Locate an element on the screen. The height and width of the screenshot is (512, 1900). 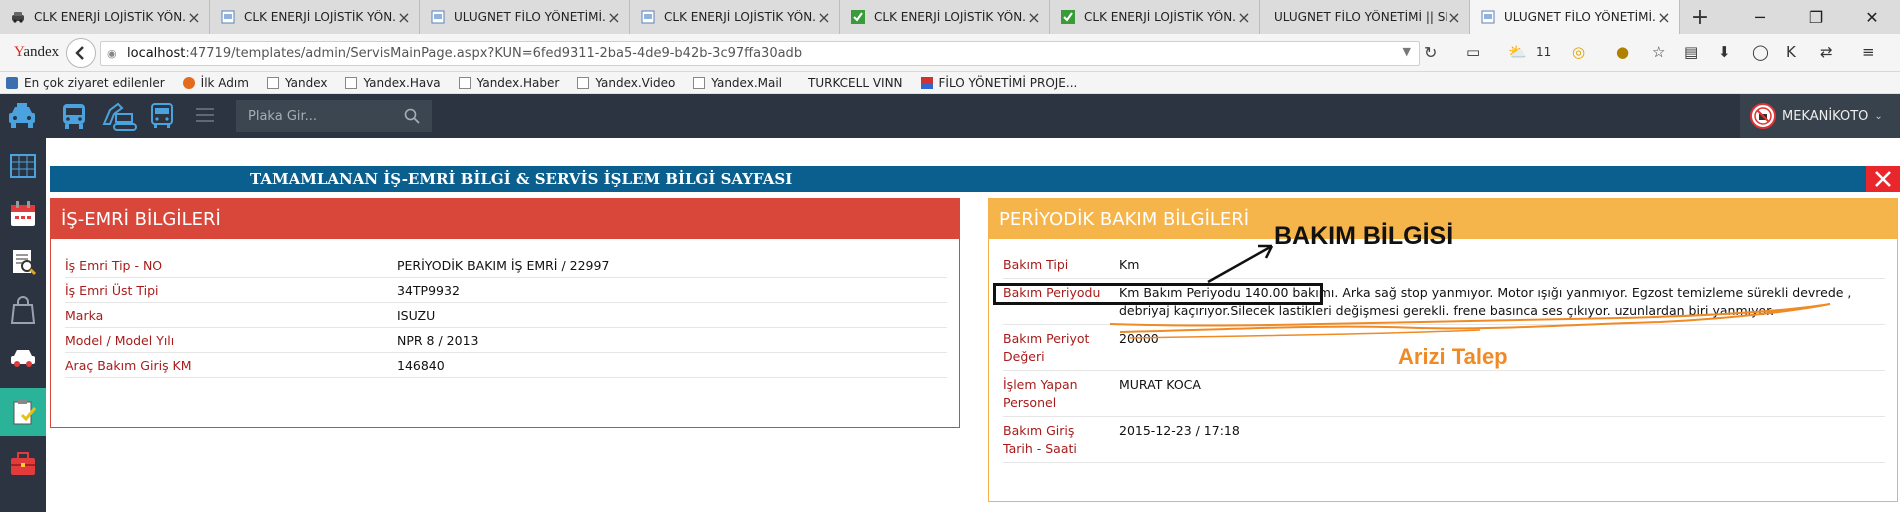
user-menu: MEKANİKOTO ⌄ is located at coordinates (1820, 116).